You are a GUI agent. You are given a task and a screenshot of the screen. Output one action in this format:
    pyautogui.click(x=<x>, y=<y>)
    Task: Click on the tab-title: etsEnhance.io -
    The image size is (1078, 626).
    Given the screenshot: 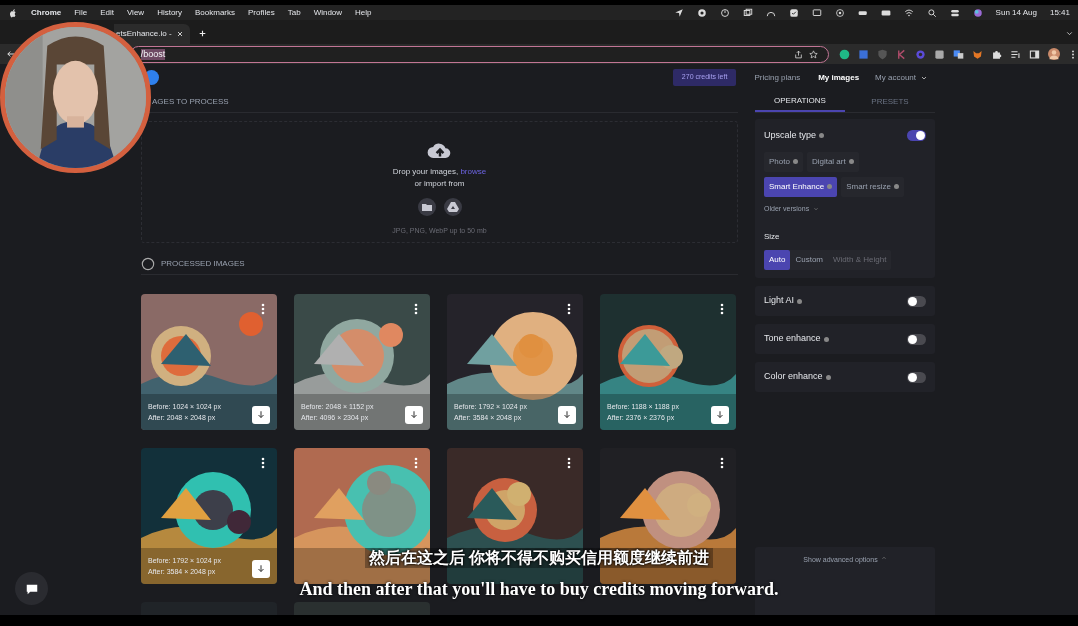 What is the action you would take?
    pyautogui.click(x=144, y=34)
    